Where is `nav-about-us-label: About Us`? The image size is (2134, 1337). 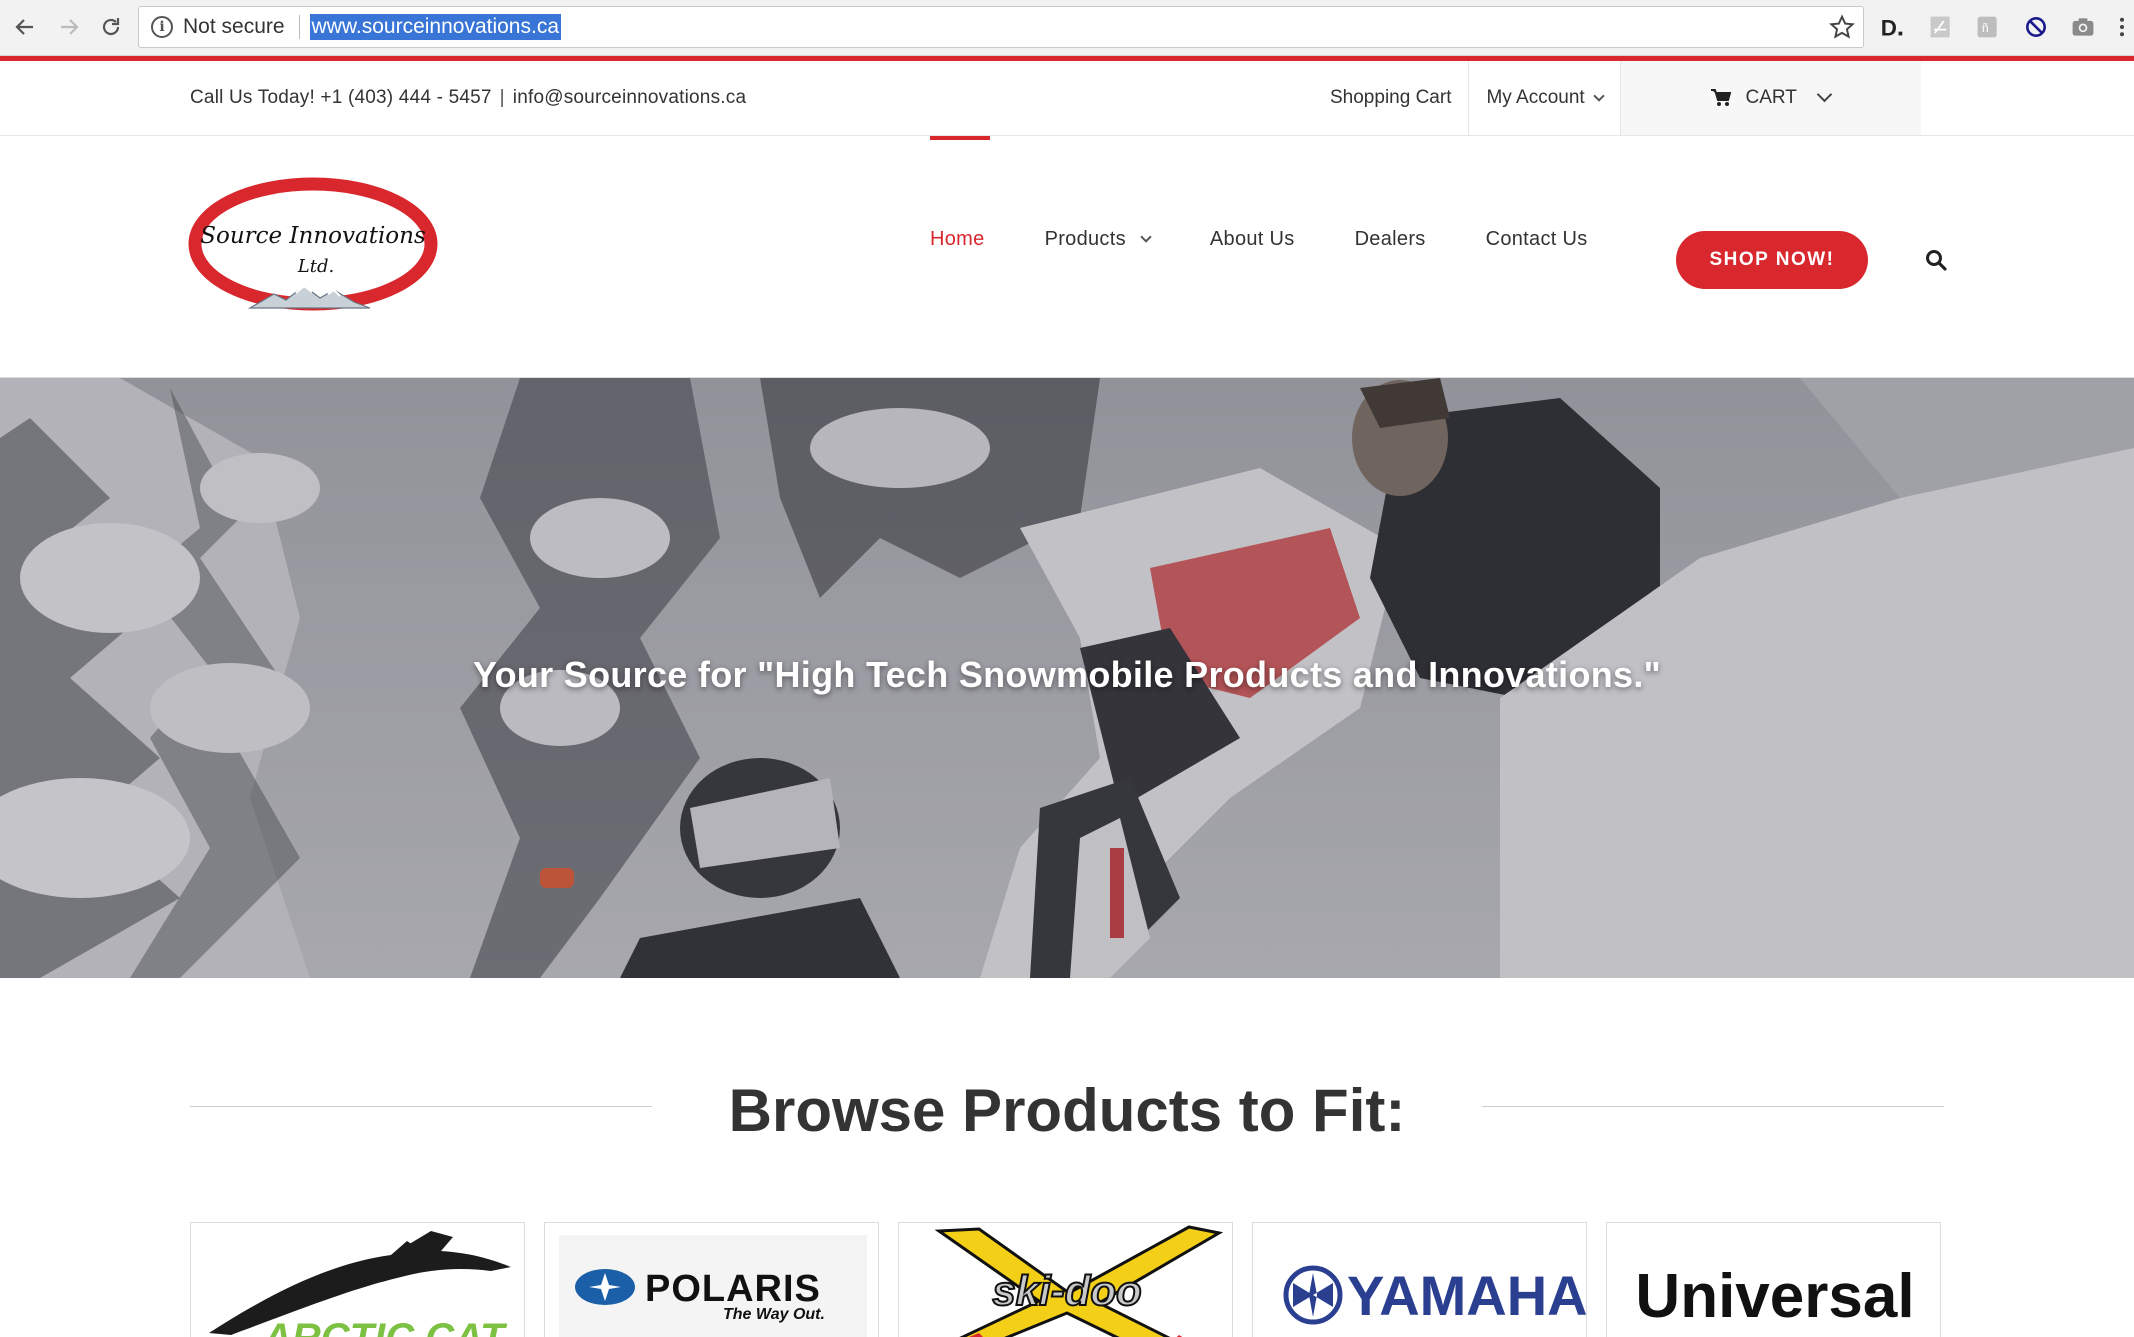
nav-about-us-label: About Us is located at coordinates (1252, 239).